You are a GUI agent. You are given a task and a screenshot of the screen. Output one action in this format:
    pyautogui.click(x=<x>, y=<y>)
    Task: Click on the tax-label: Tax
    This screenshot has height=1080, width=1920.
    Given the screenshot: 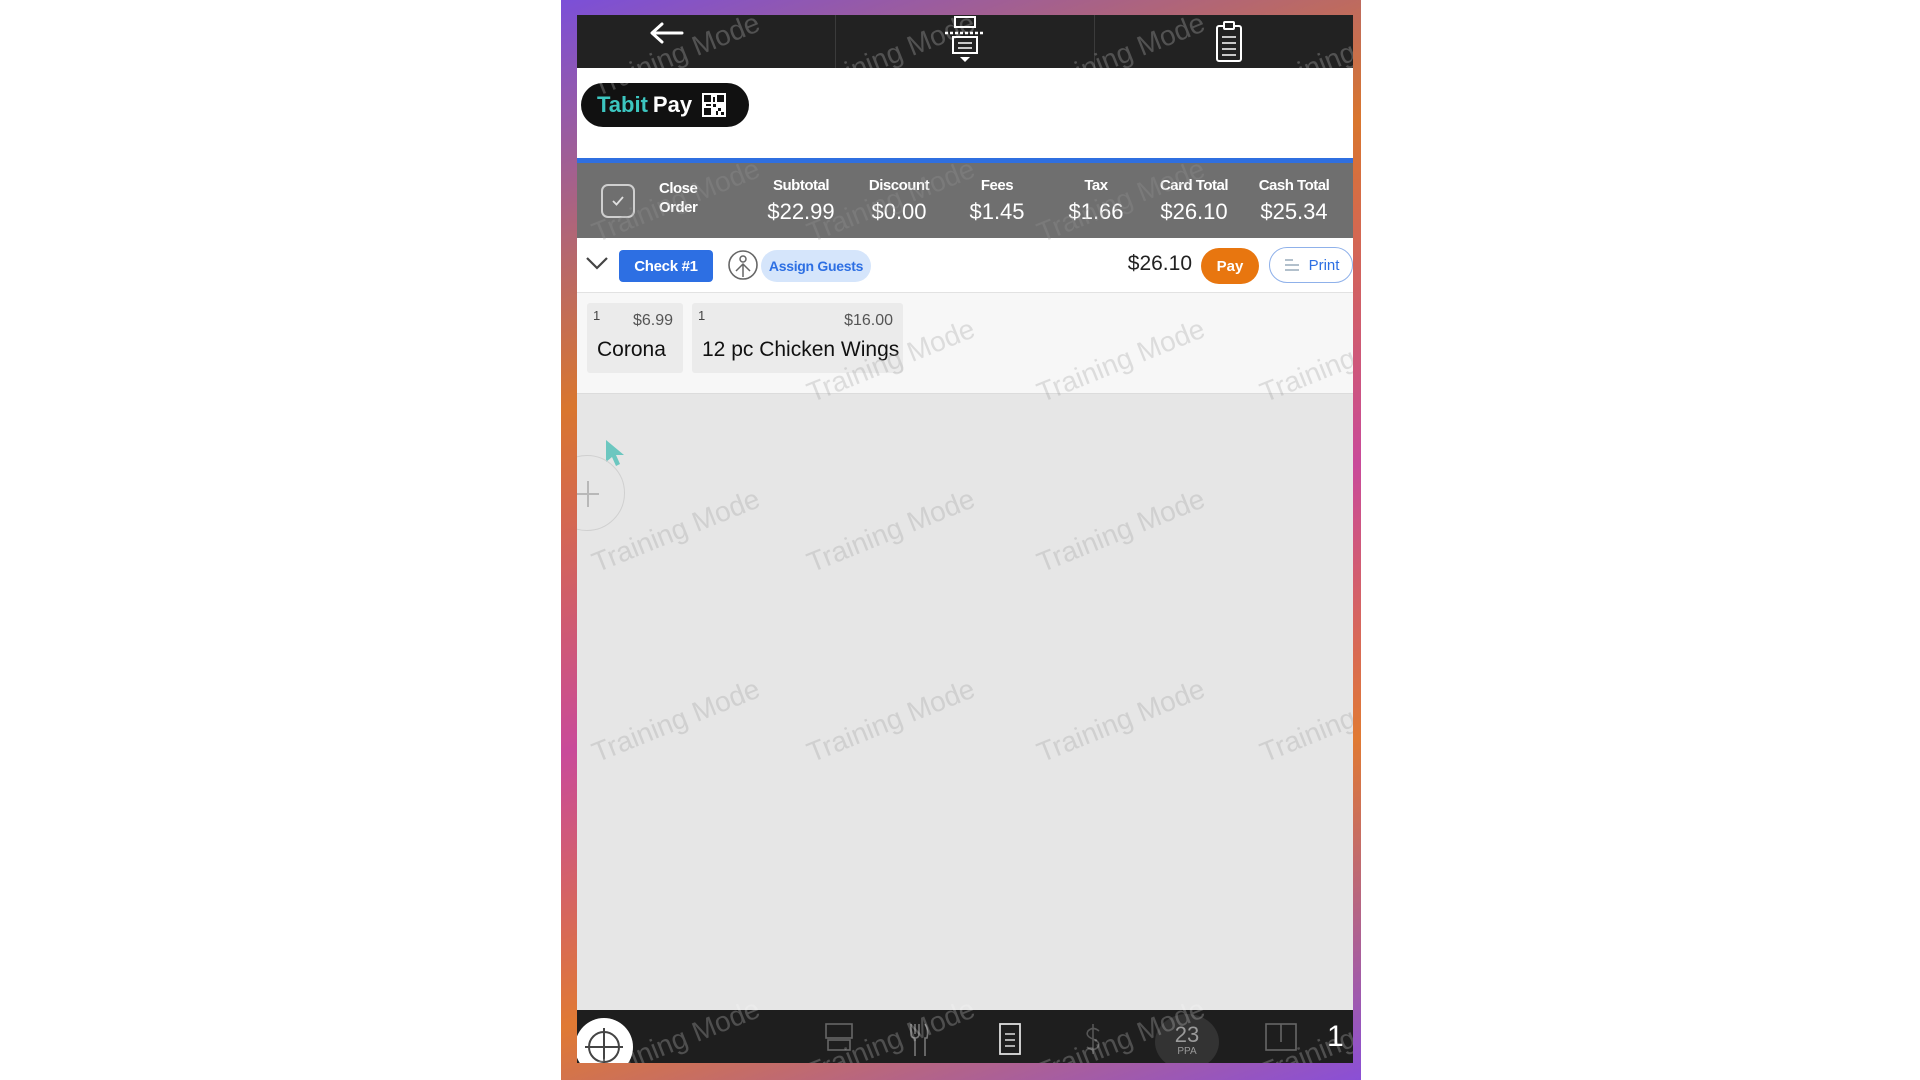 What is the action you would take?
    pyautogui.click(x=1096, y=185)
    